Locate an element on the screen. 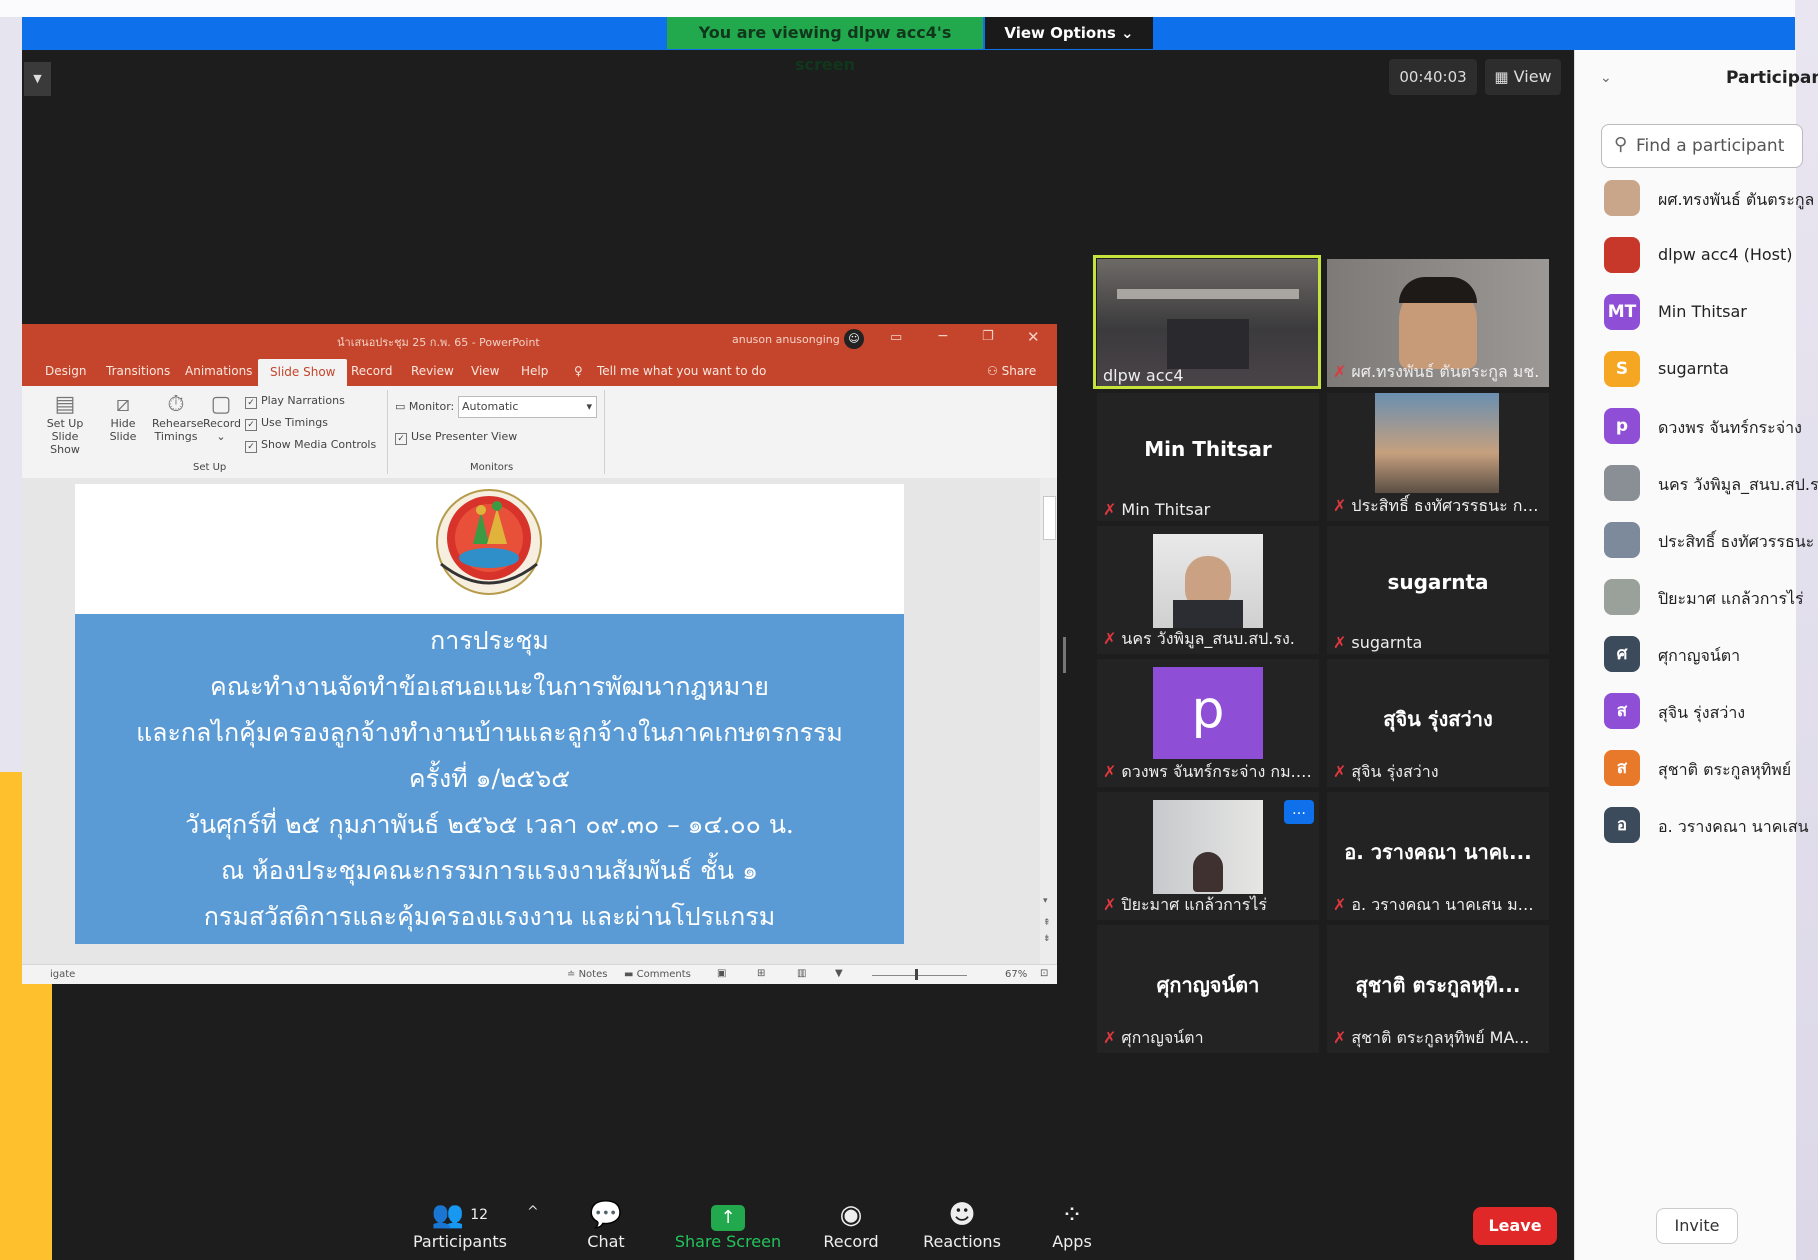 The width and height of the screenshot is (1818, 1260). chat-button: 💬 Chat is located at coordinates (606, 1224).